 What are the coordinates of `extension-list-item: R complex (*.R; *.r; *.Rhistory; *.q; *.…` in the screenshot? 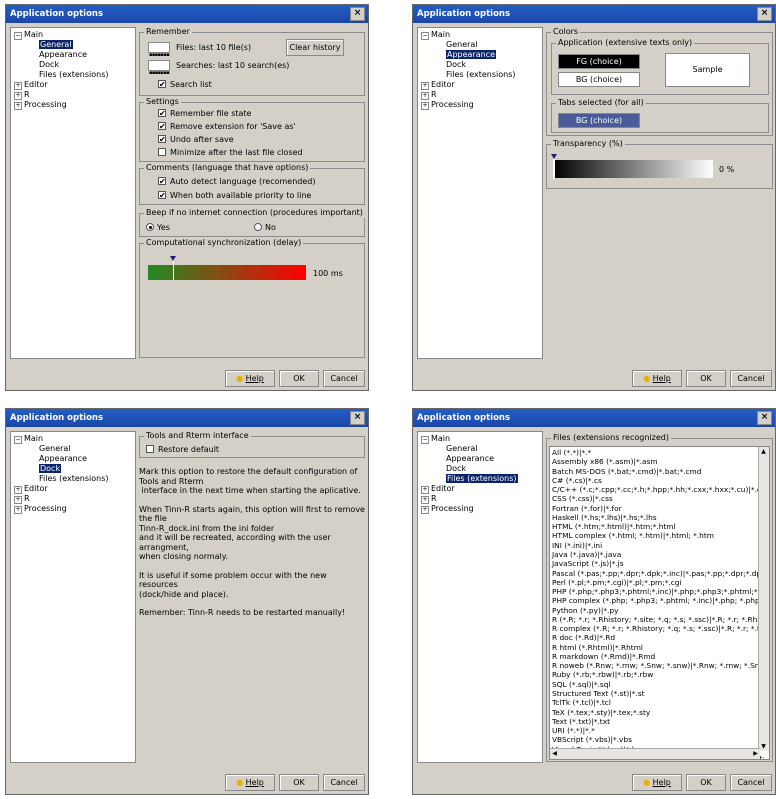 It's located at (659, 628).